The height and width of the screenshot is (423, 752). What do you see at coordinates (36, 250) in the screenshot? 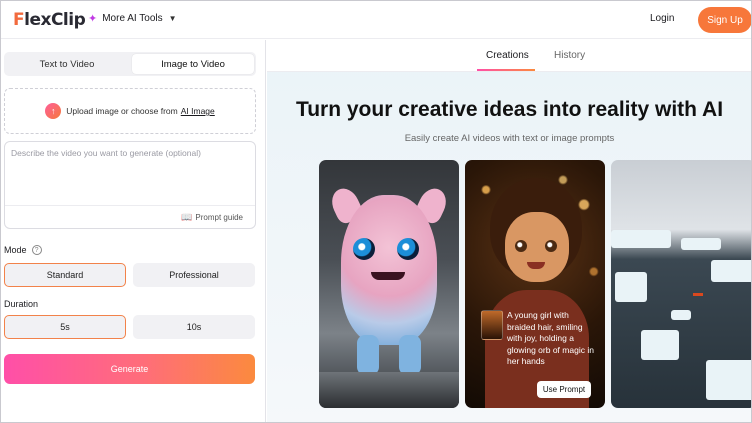
I see `help-icon: ?` at bounding box center [36, 250].